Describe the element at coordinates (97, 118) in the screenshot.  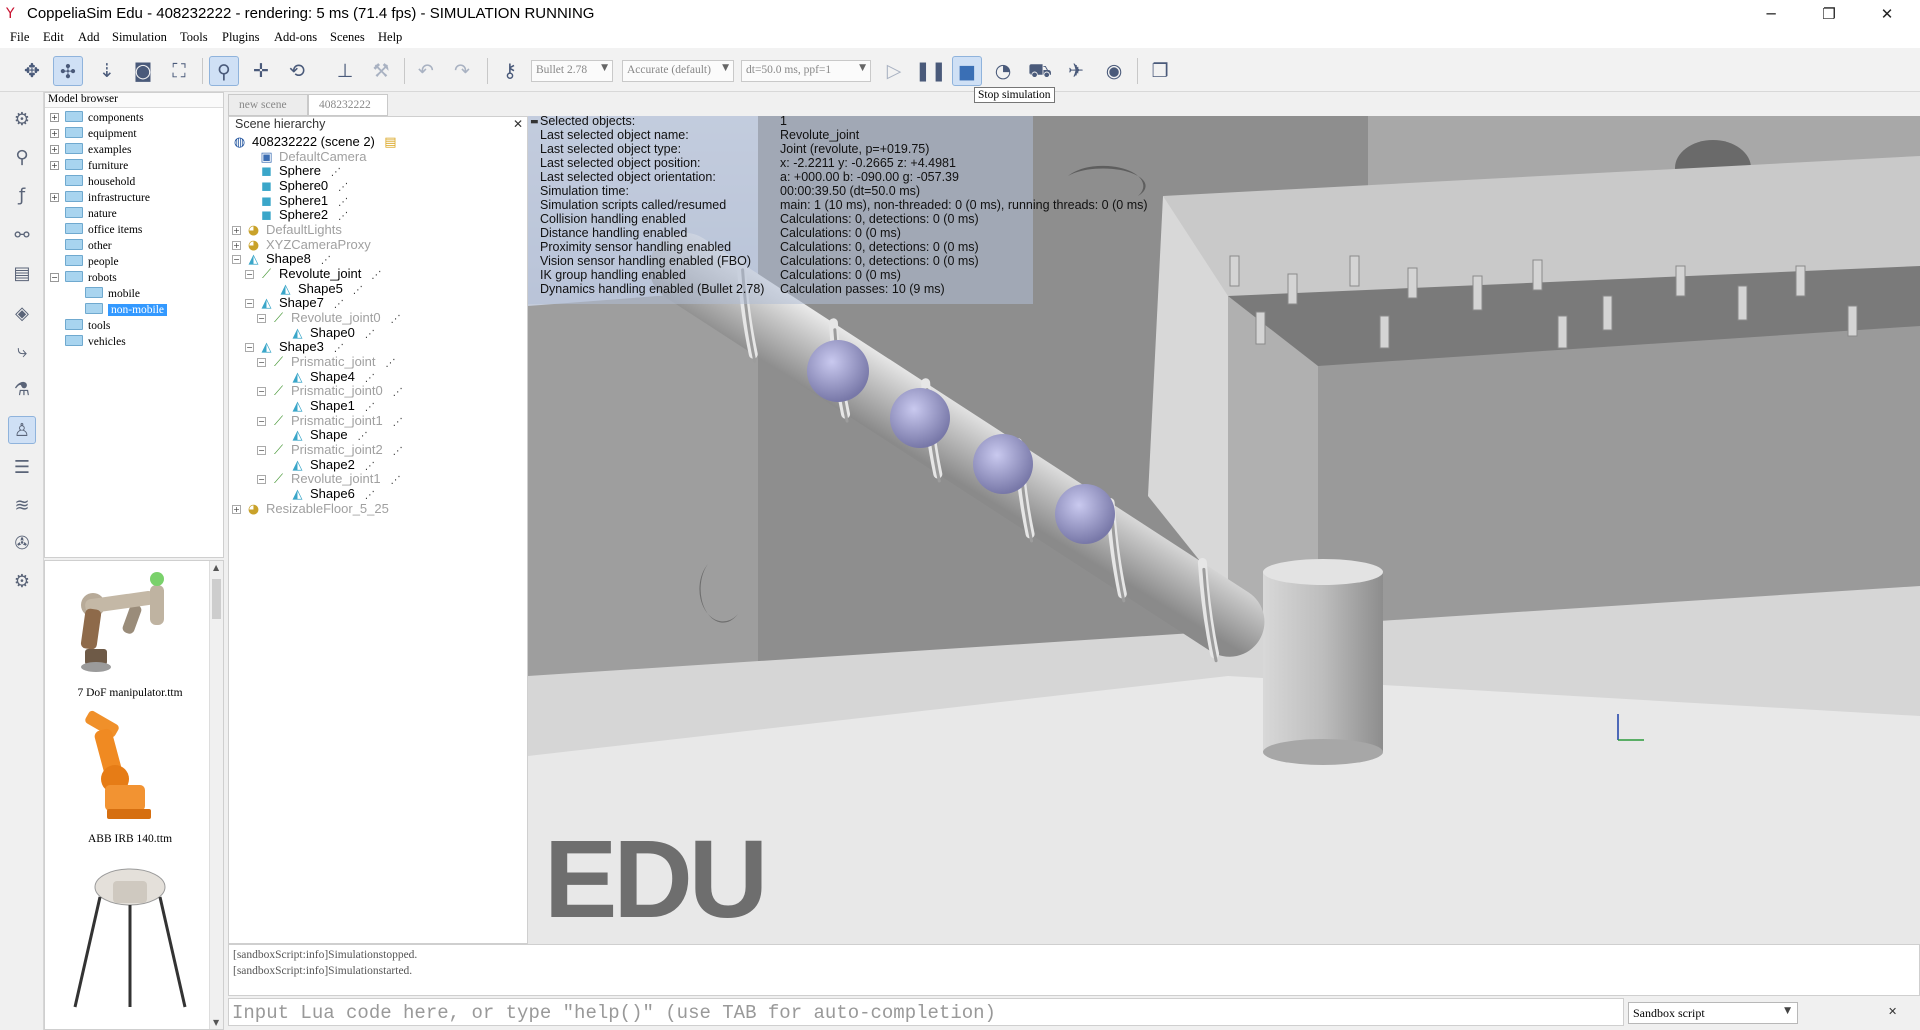
I see `folder-components: + components` at that location.